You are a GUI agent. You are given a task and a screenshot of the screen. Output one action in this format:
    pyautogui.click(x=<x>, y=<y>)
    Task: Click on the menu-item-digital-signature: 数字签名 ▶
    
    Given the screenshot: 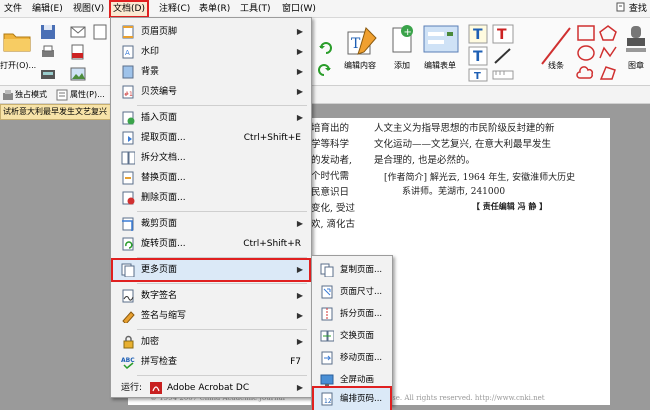 What is the action you would take?
    pyautogui.click(x=211, y=296)
    